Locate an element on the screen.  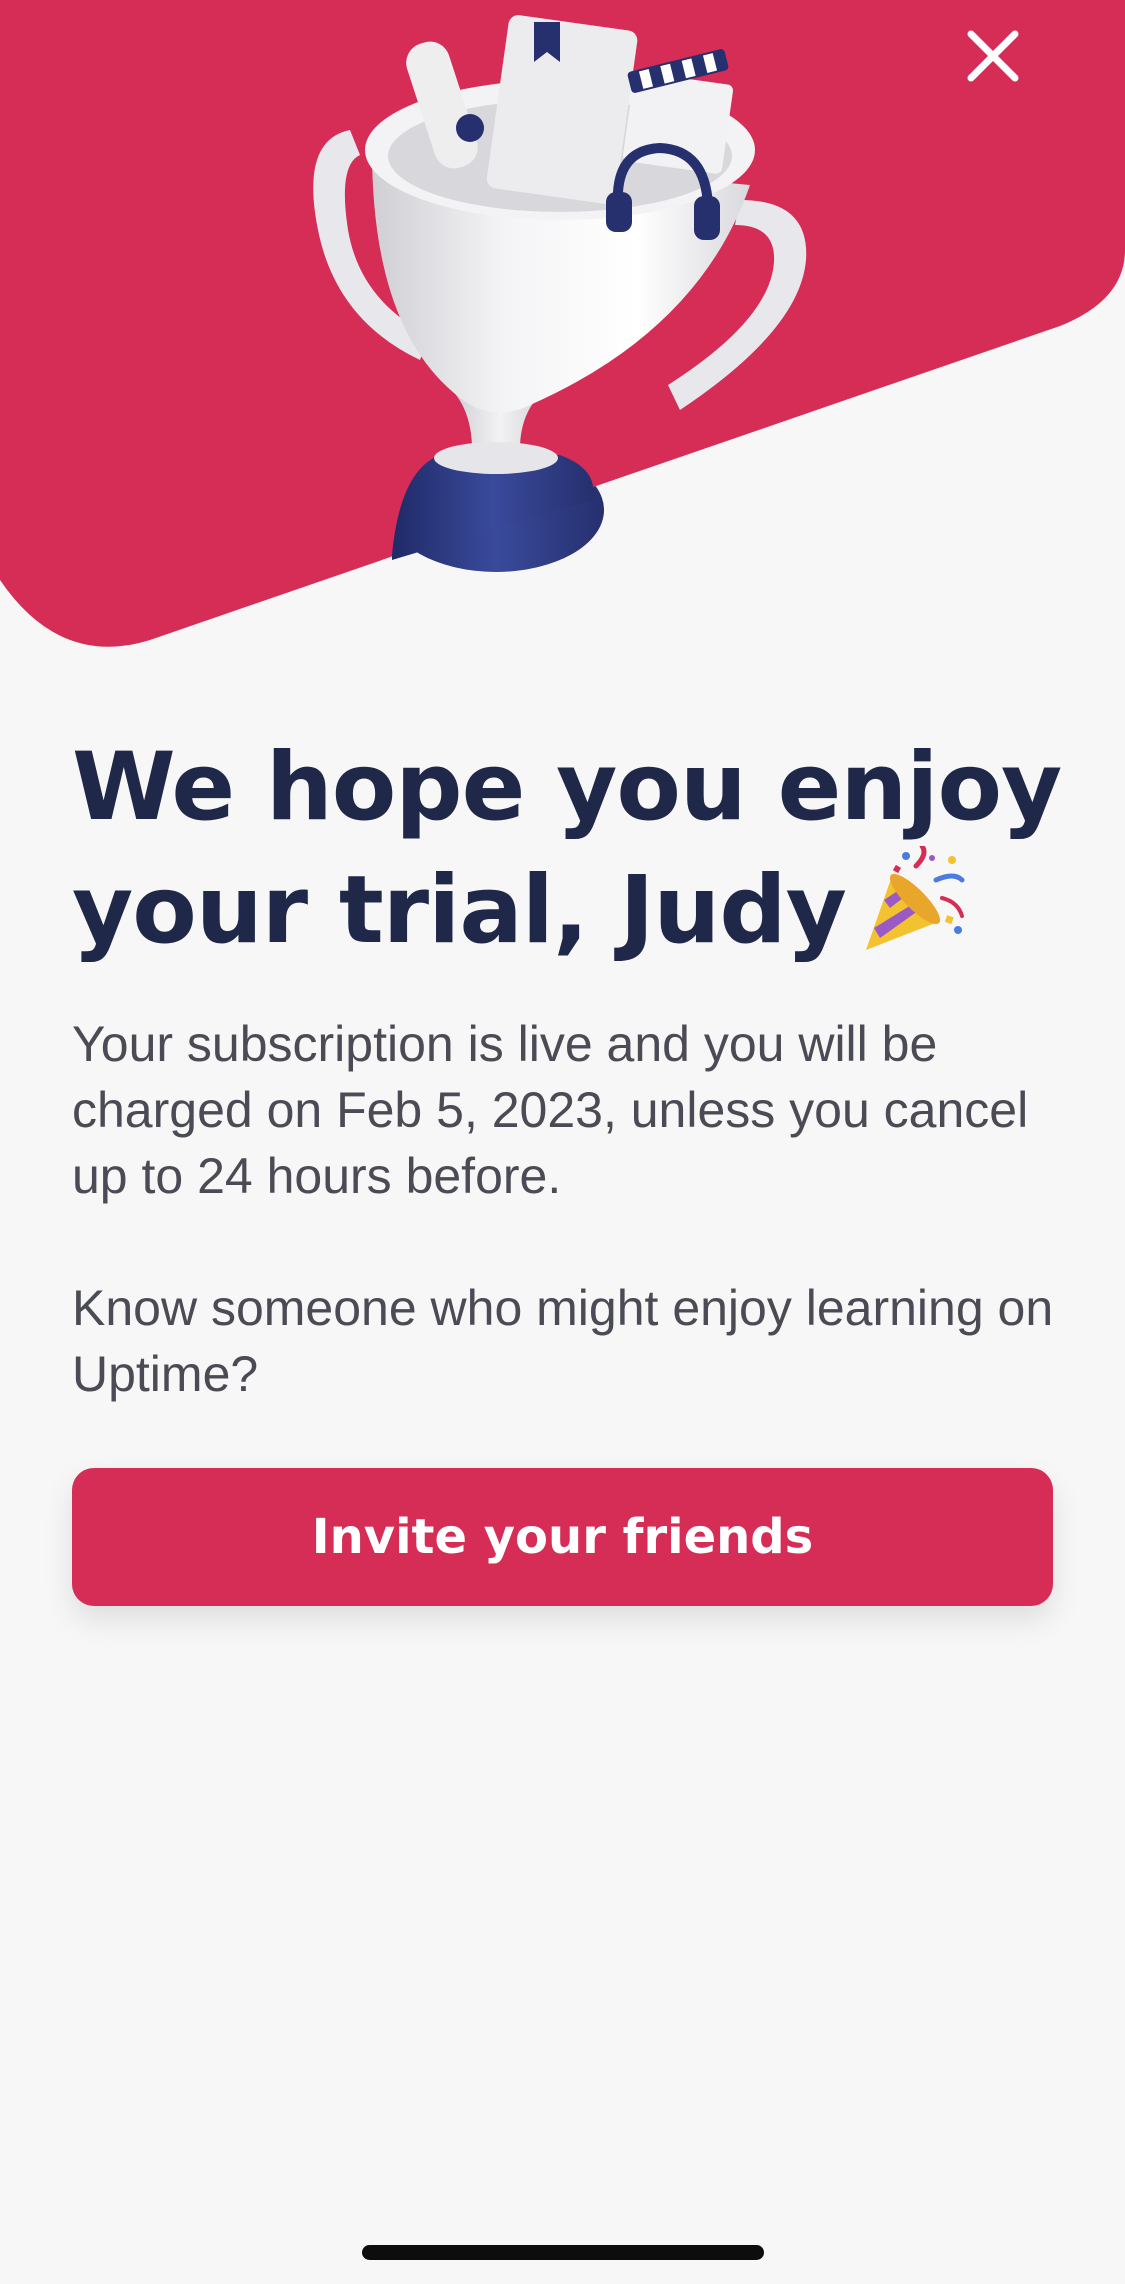
page-title: We hope you enjoy your trial, Judy is located at coordinates (567, 849).